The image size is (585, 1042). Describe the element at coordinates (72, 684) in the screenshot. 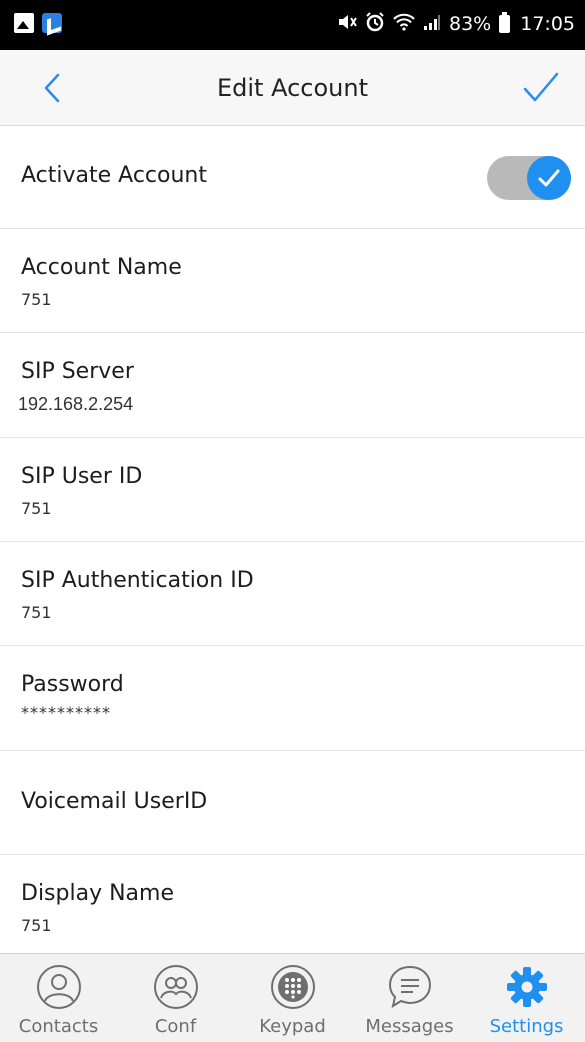

I see `row-label: Password` at that location.